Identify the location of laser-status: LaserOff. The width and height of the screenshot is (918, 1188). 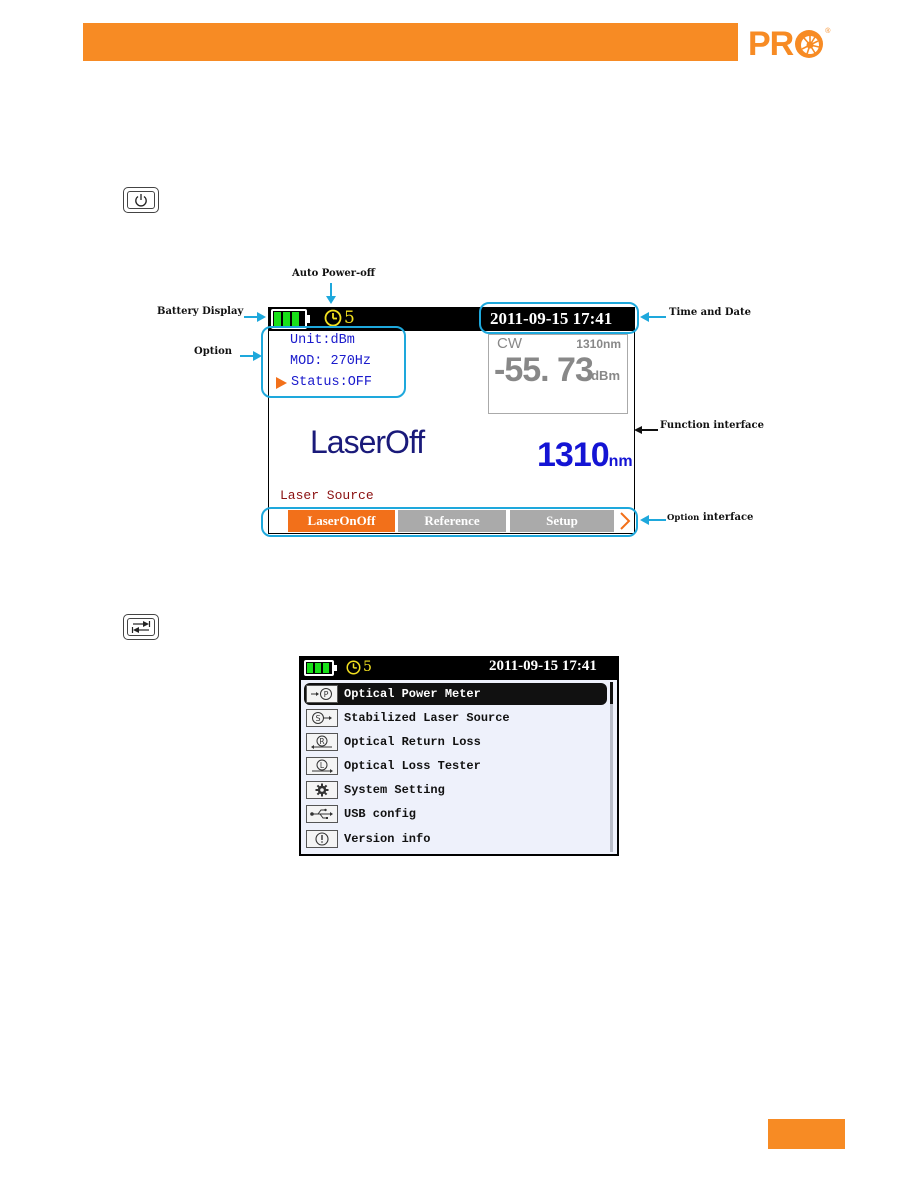
(367, 442).